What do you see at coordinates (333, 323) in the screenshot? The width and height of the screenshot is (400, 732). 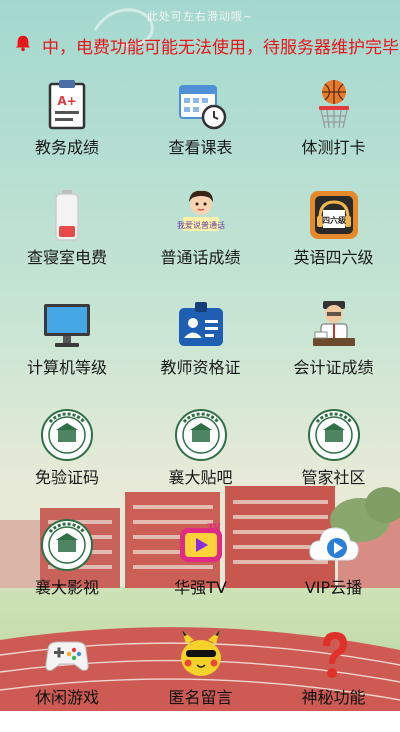 I see `accountant-icon` at bounding box center [333, 323].